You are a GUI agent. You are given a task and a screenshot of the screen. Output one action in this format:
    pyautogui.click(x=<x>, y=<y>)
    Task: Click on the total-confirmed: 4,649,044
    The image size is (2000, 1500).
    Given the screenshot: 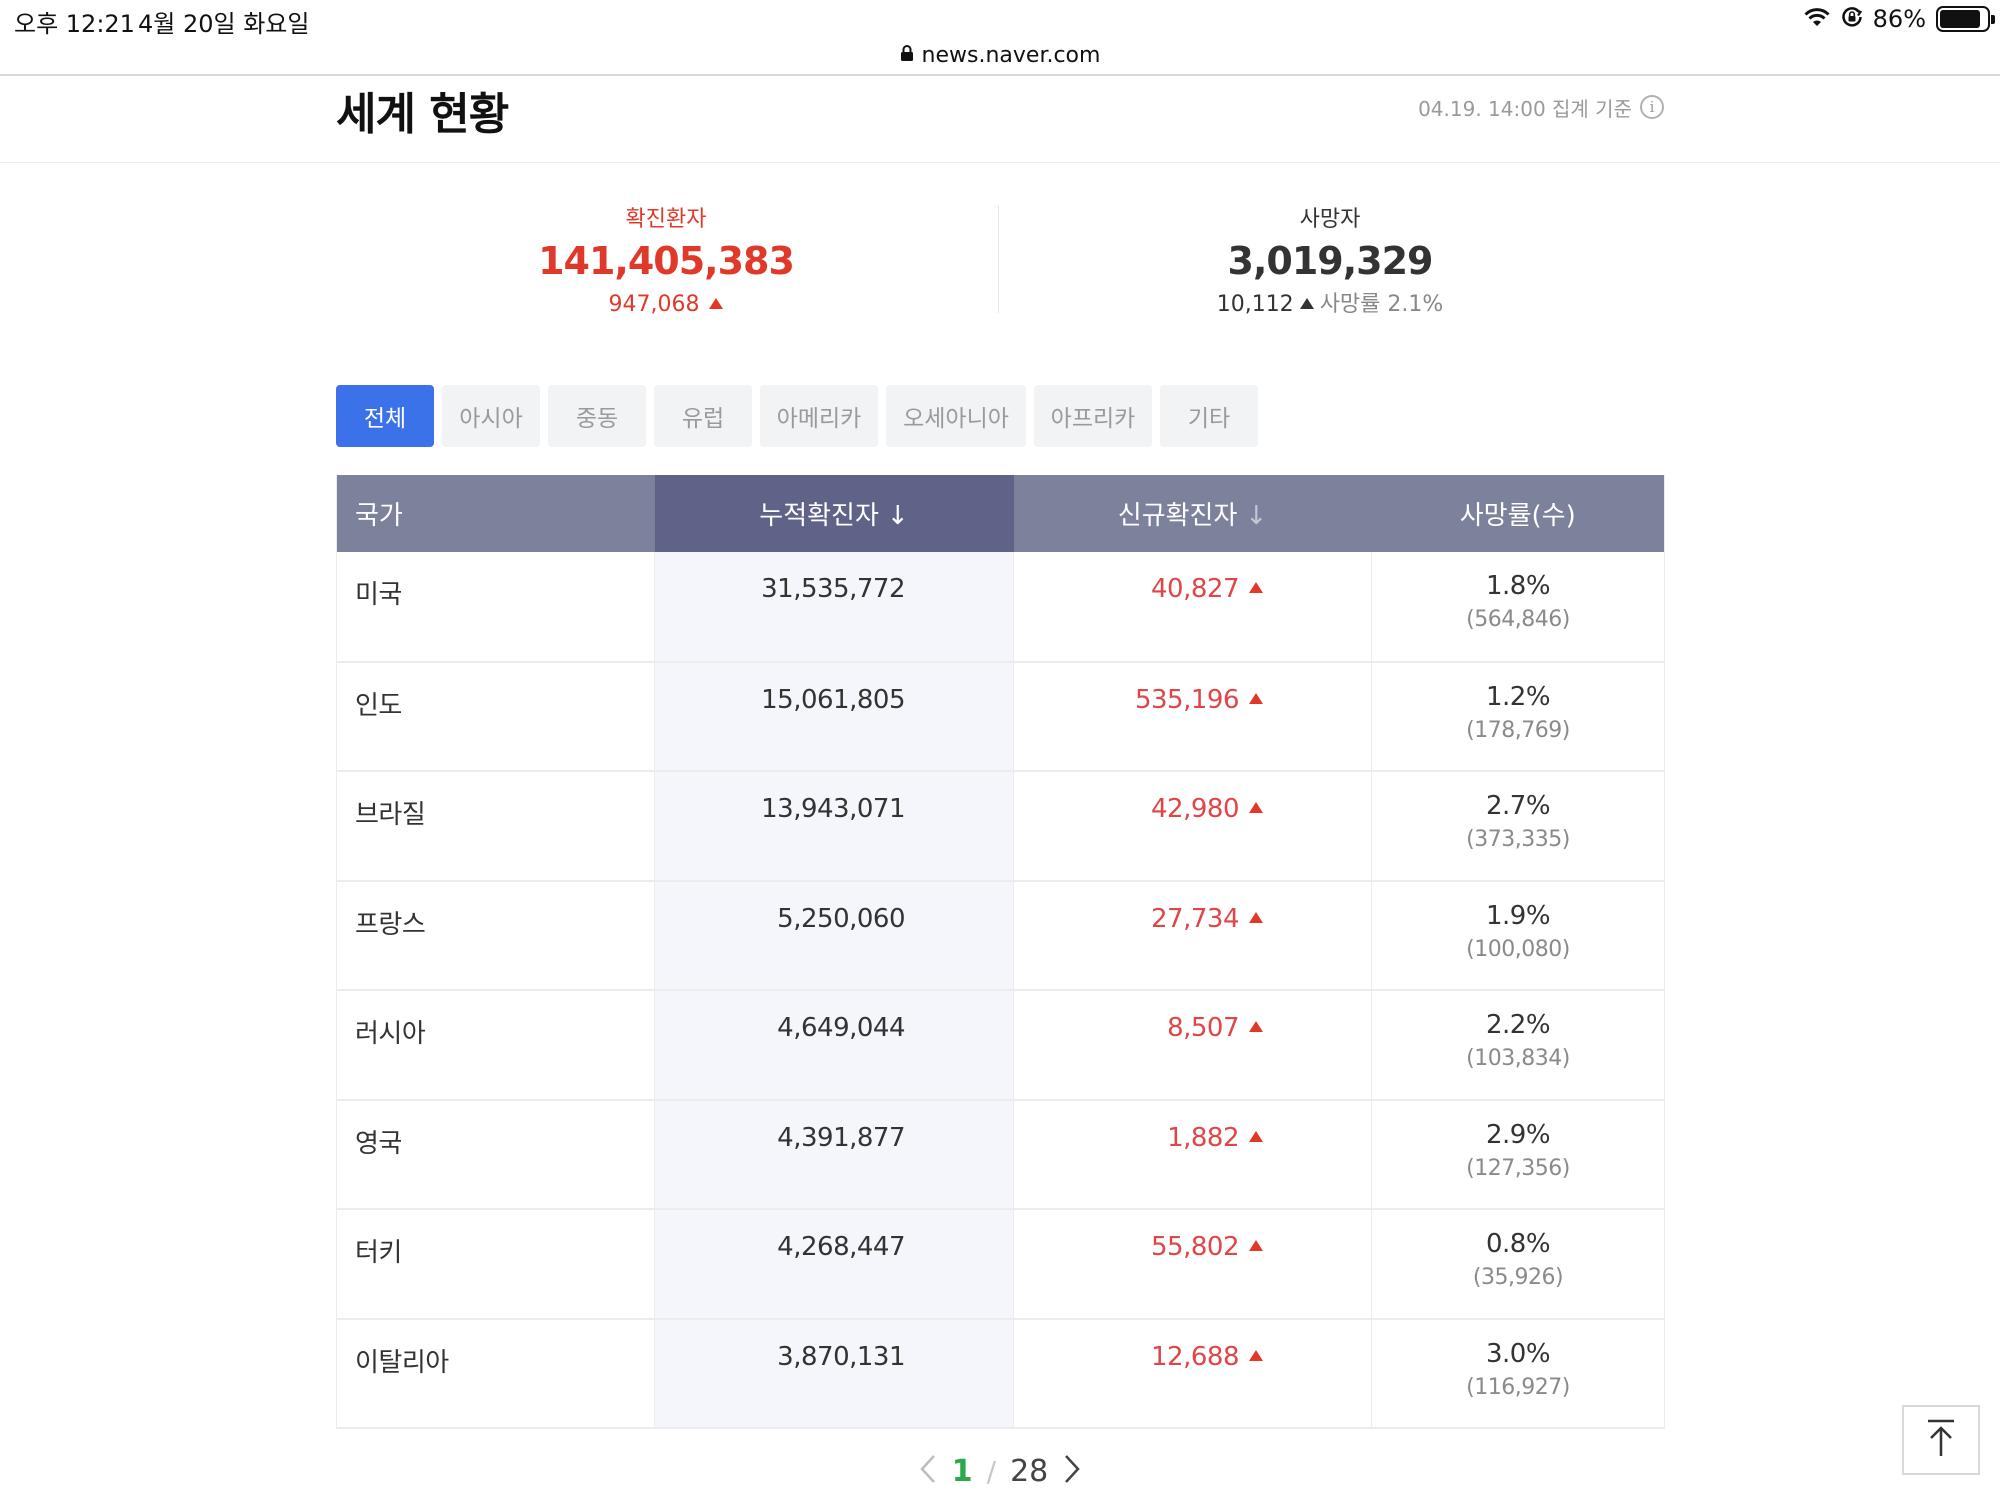 What is the action you would take?
    pyautogui.click(x=834, y=1045)
    